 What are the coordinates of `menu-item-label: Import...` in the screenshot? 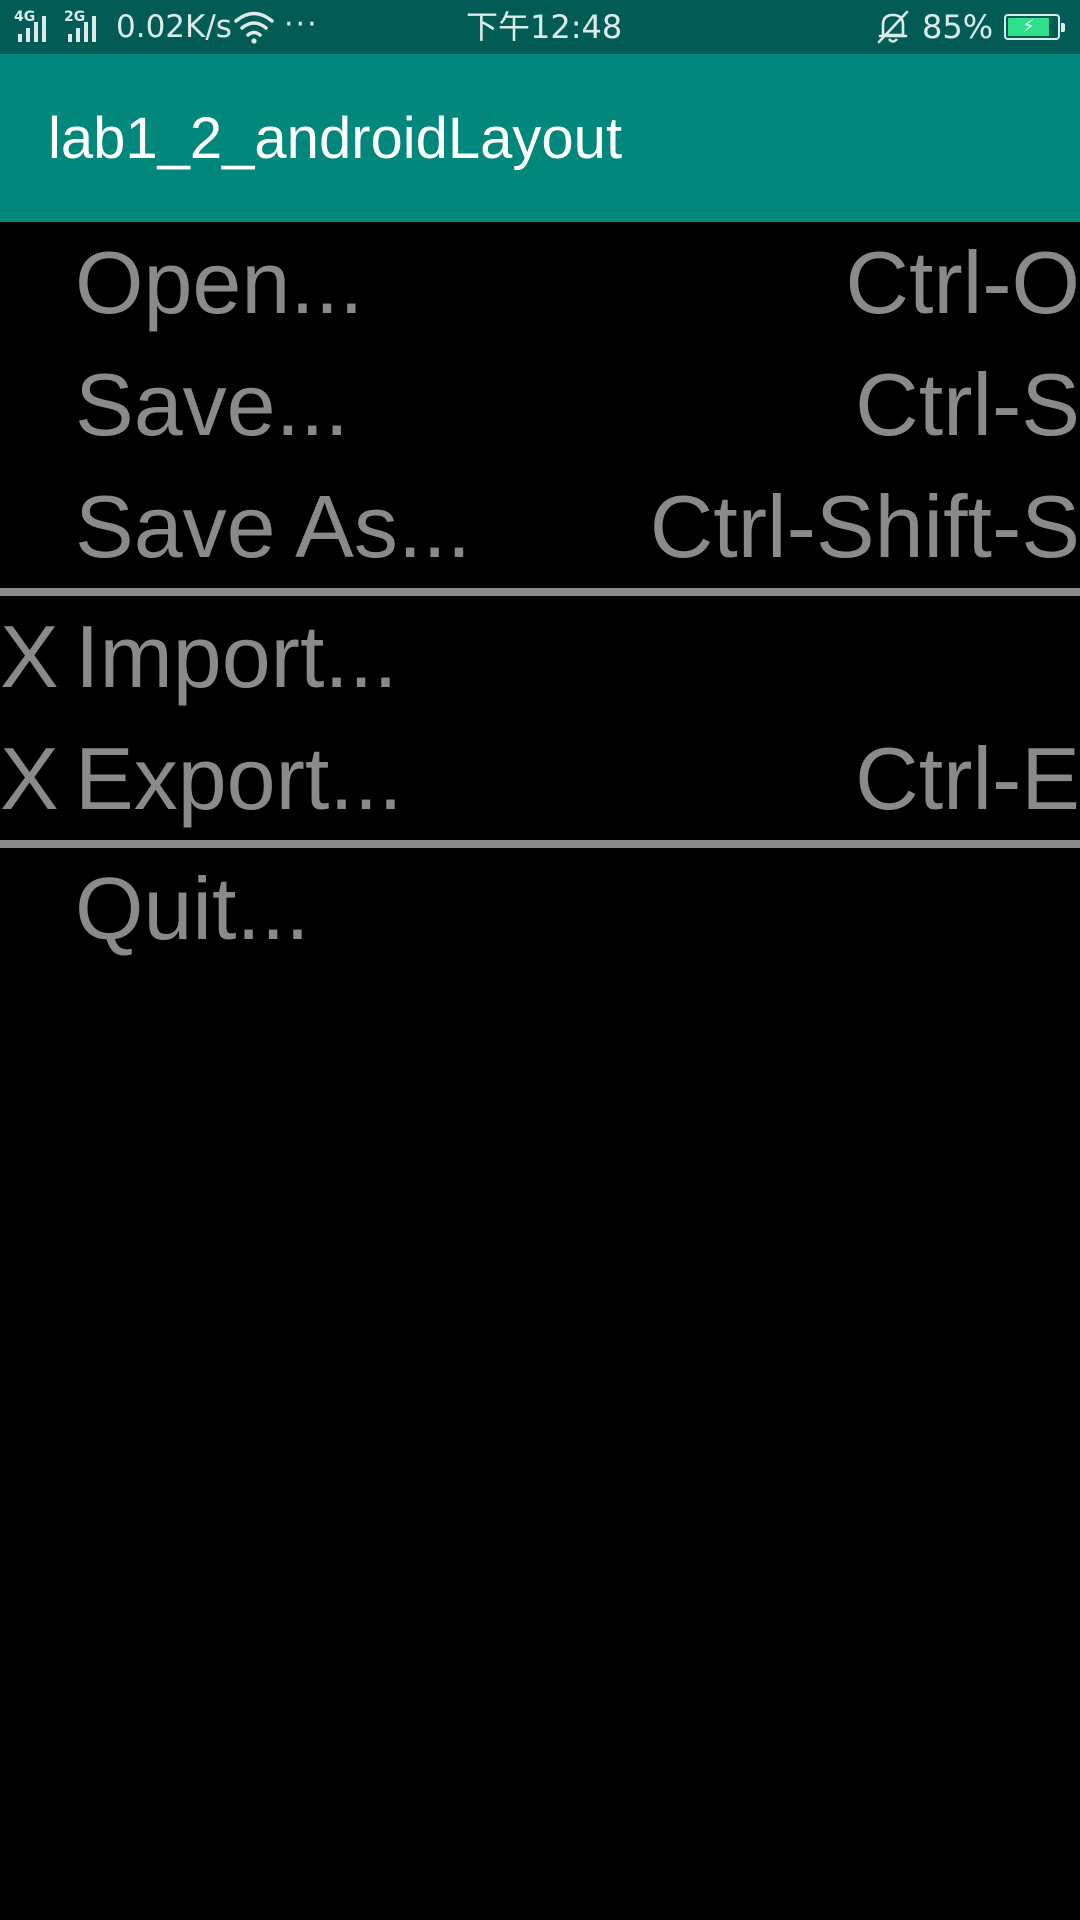 It's located at (236, 656).